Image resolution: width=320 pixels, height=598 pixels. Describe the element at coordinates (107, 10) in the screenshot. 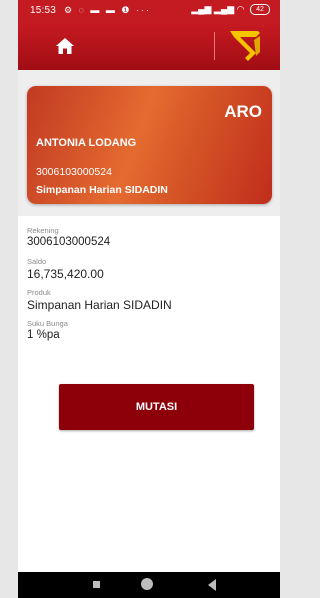

I see `notification-icons: ⚙ ◌ ▬ ▬ ❶ ···` at that location.